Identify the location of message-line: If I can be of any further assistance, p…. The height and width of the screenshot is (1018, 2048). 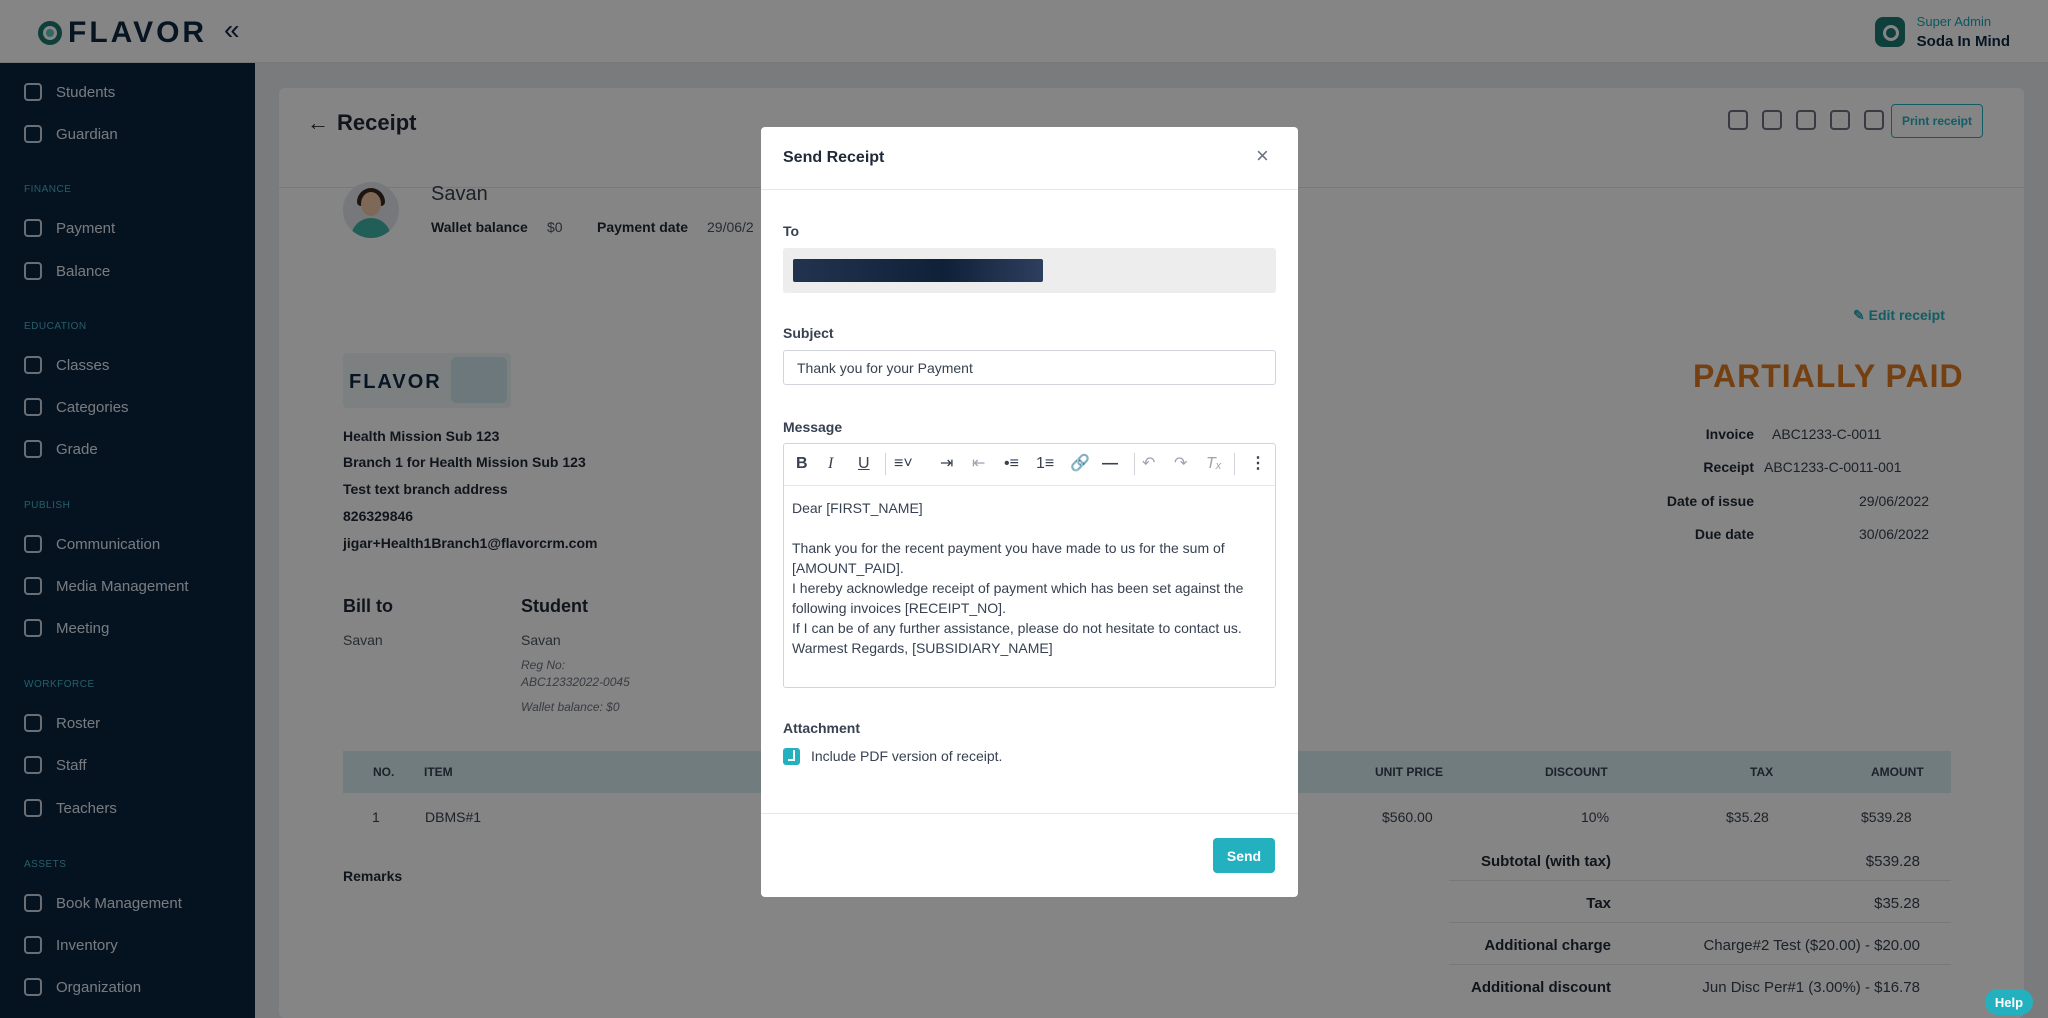
(1017, 628).